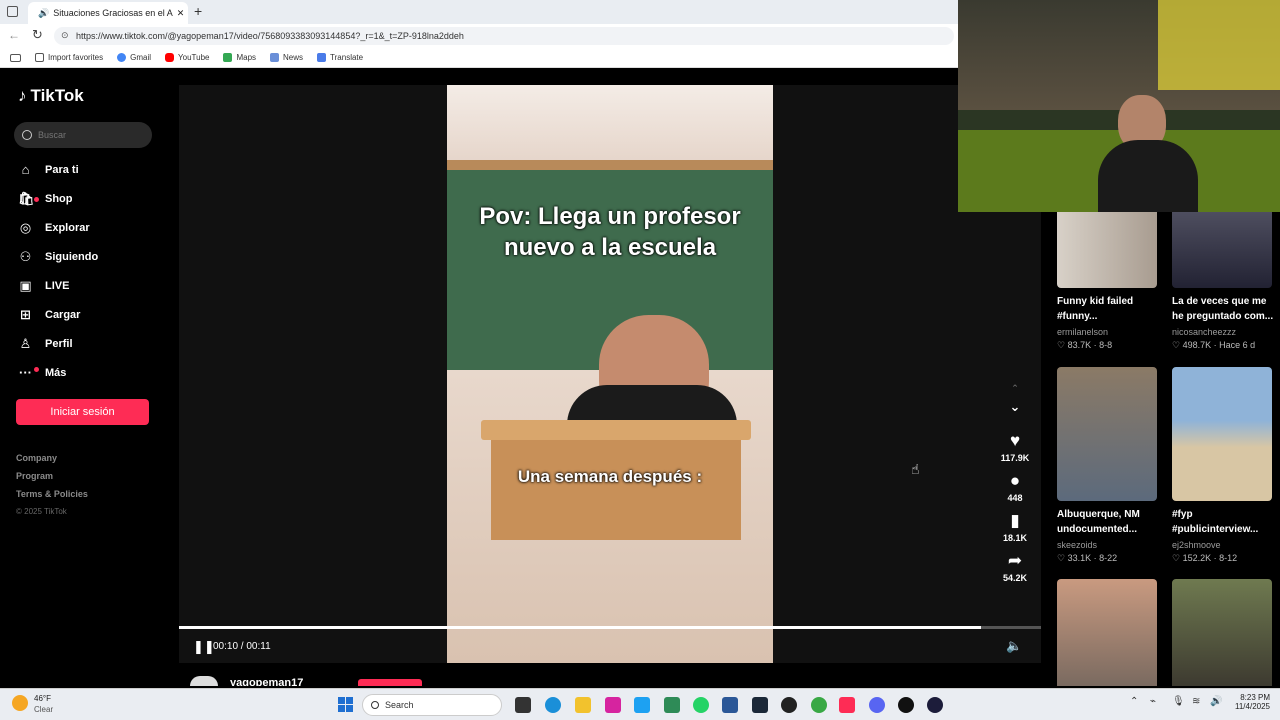  Describe the element at coordinates (266, 681) in the screenshot. I see `author-name: yagopeman17` at that location.